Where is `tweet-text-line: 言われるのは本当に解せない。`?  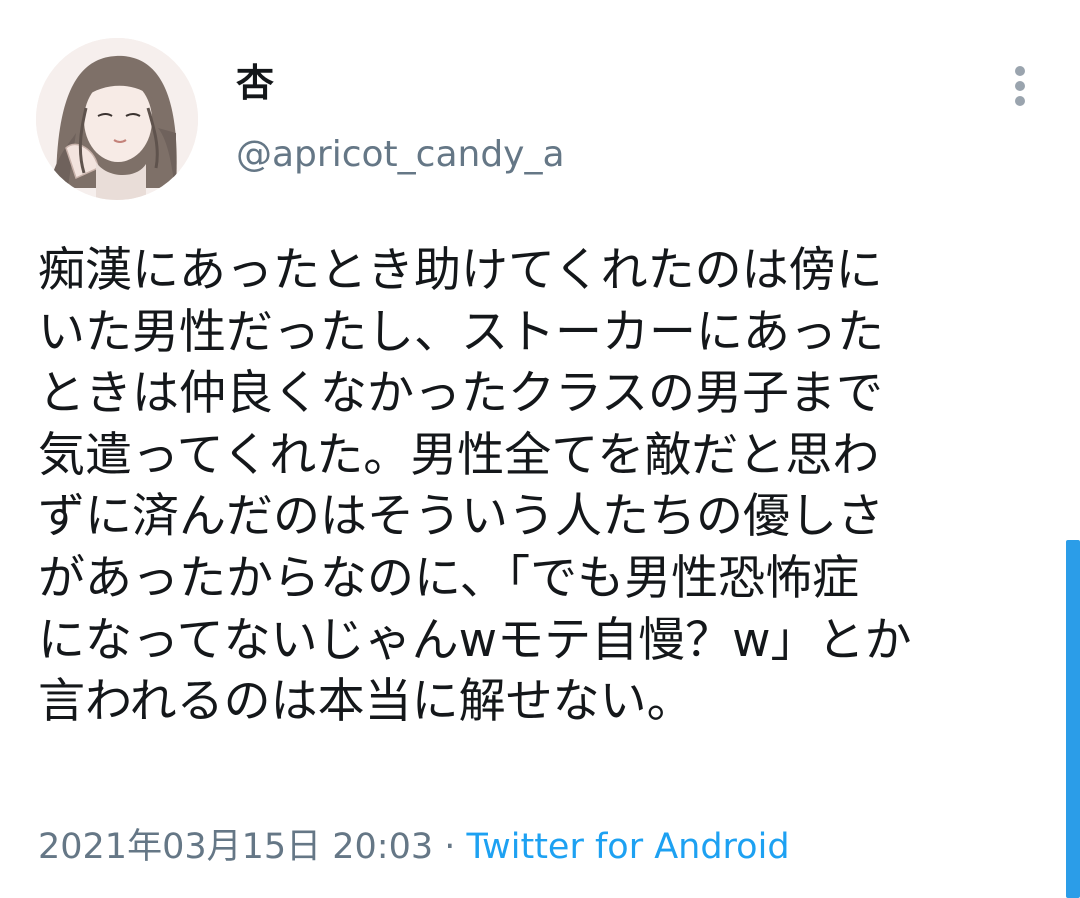 tweet-text-line: 言われるのは本当に解せない。 is located at coordinates (366, 702).